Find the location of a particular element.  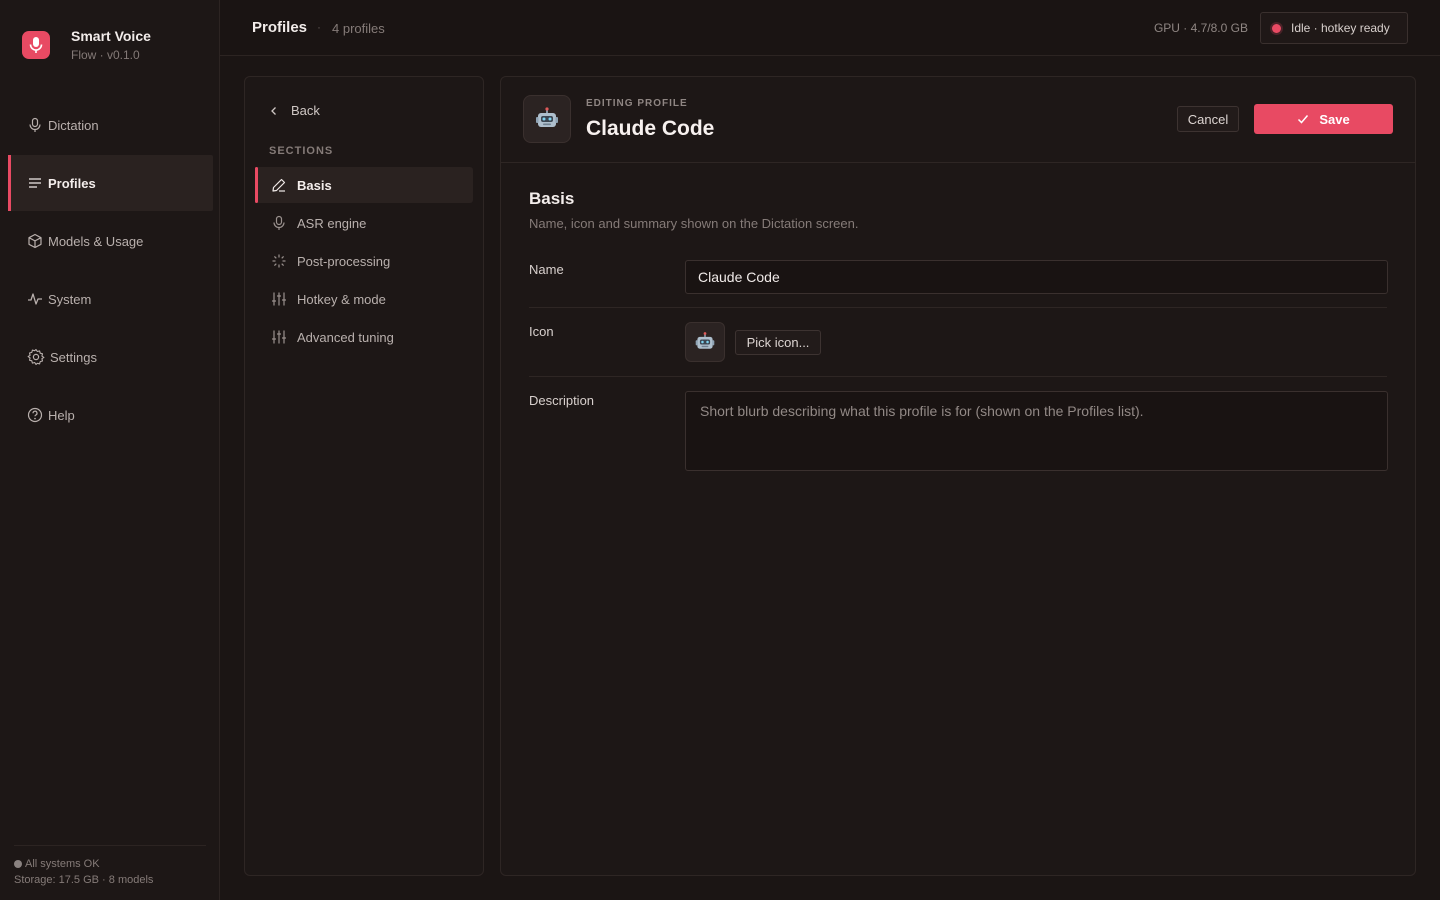

sidebar-item-models-usage: Models & Usage is located at coordinates (110, 241).